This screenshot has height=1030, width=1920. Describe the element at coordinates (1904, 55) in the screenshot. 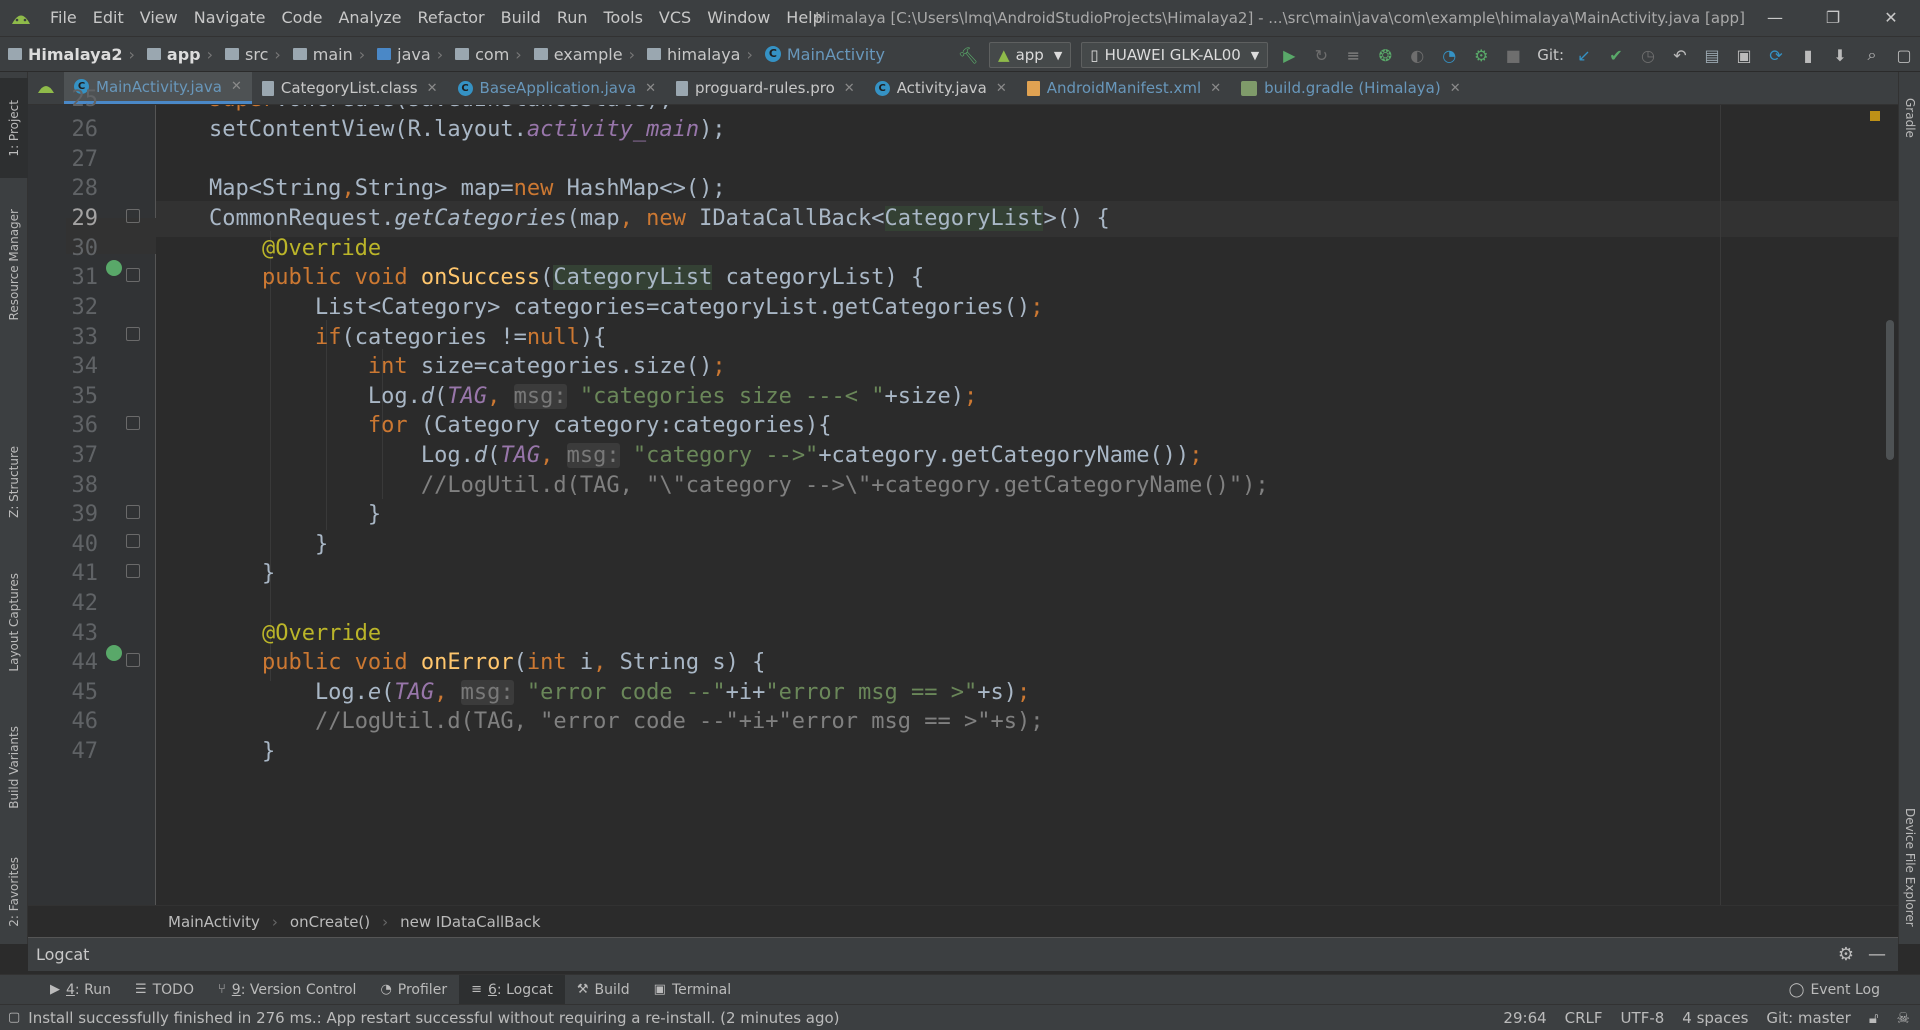

I see `user-icon: ▢` at that location.